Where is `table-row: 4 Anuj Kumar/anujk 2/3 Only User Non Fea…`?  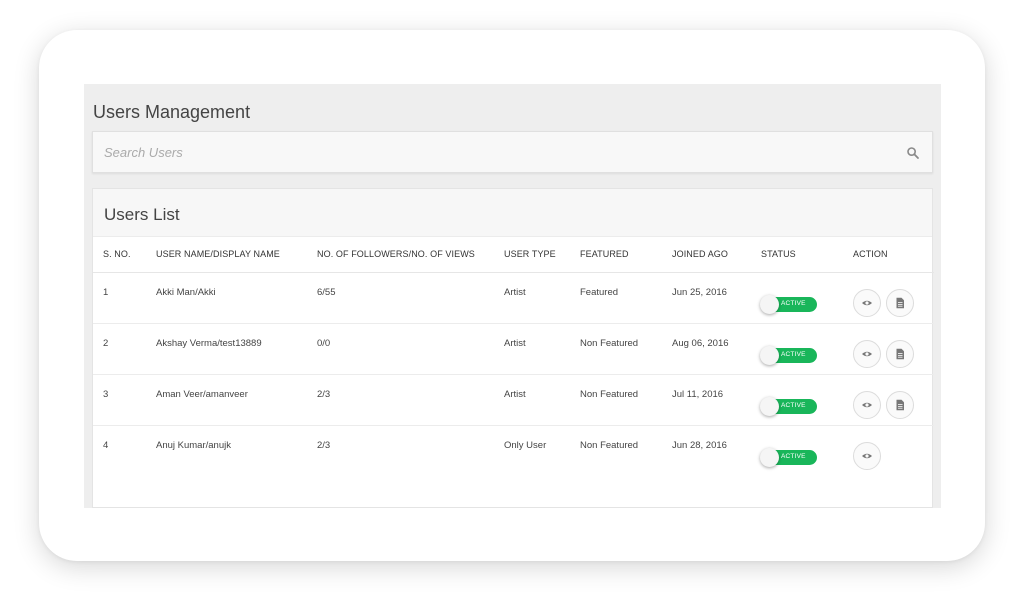 table-row: 4 Anuj Kumar/anujk 2/3 Only User Non Fea… is located at coordinates (513, 450).